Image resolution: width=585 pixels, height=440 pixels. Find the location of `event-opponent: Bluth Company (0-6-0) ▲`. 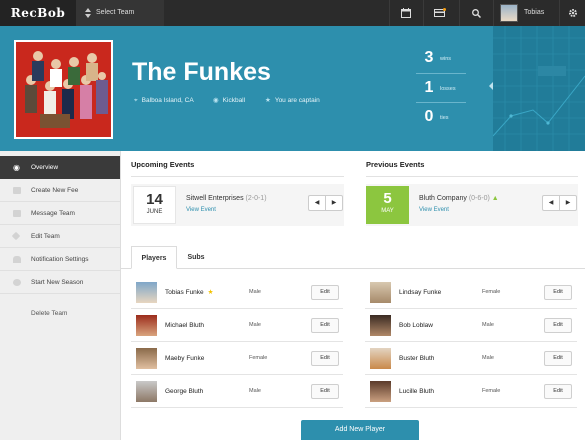

event-opponent: Bluth Company (0-6-0) ▲ is located at coordinates (459, 198).